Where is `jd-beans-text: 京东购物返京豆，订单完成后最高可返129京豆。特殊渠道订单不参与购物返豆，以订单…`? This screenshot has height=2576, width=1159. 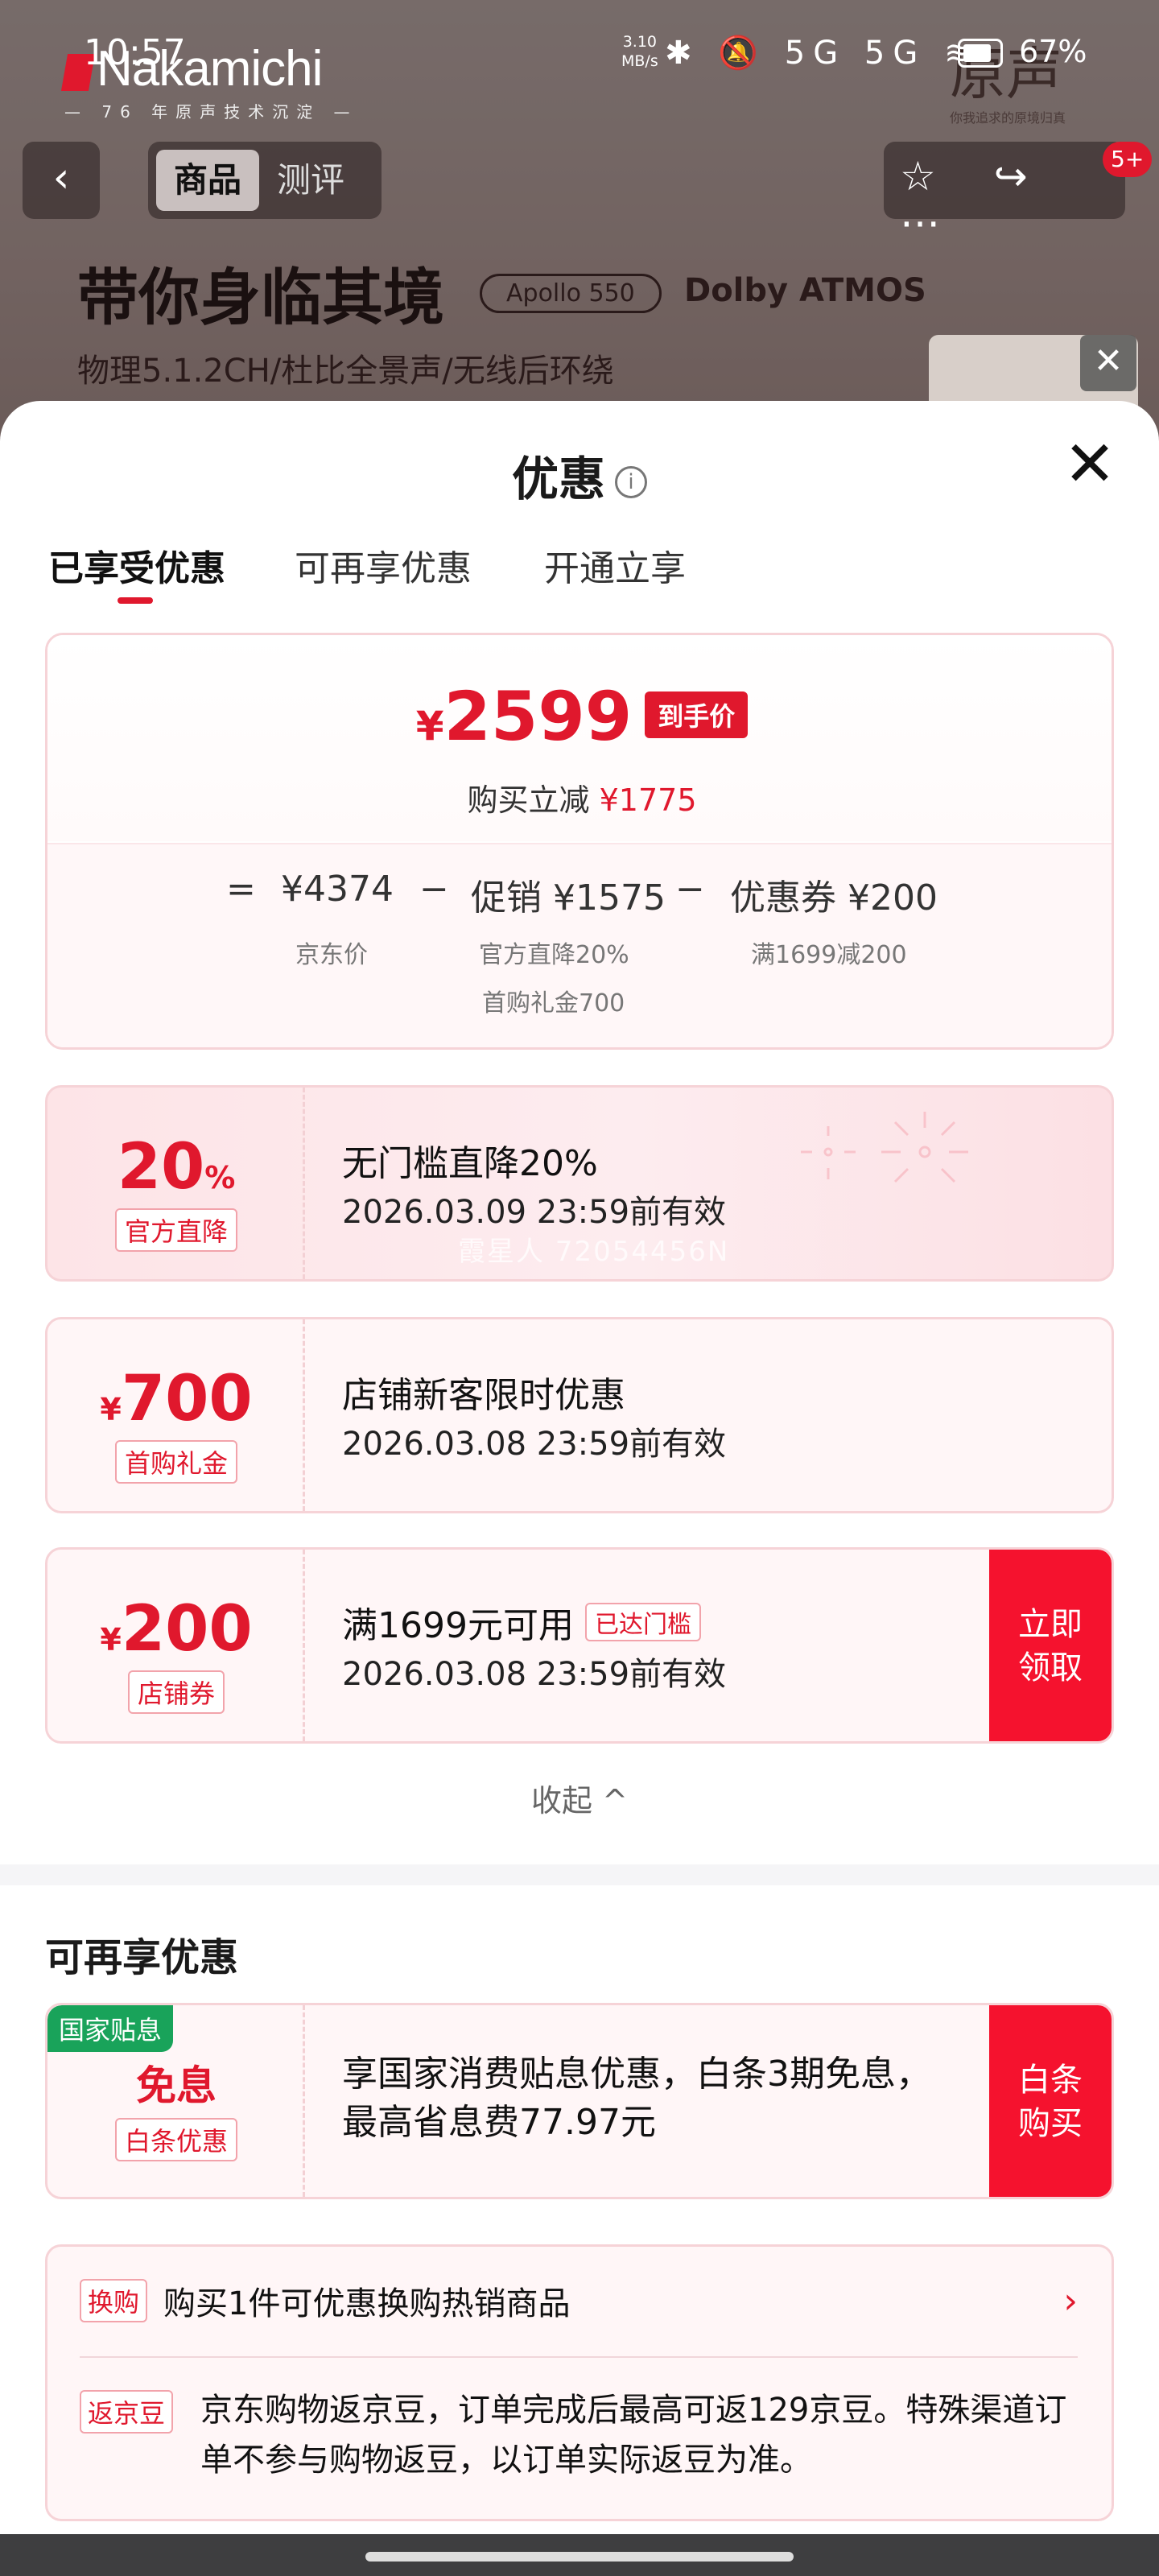
jd-beans-text: 京东购物返京豆，订单完成后最高可返129京豆。特殊渠道订单不参与购物返豆，以订单… is located at coordinates (633, 2435).